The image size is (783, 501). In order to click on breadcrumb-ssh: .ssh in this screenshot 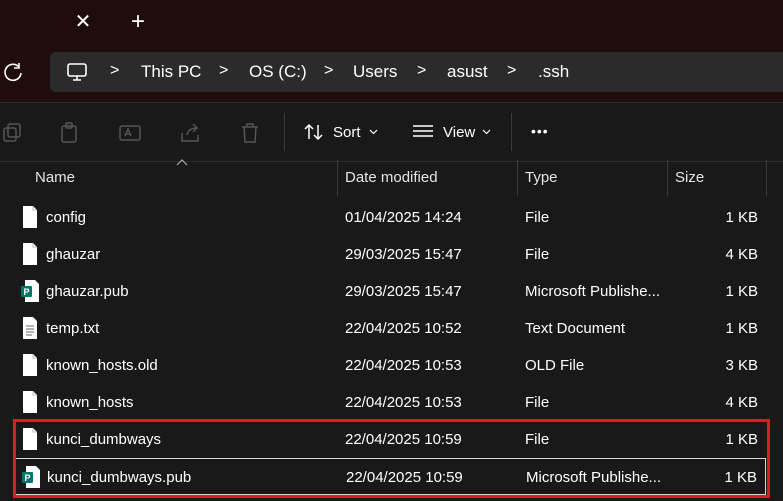, I will do `click(553, 72)`.